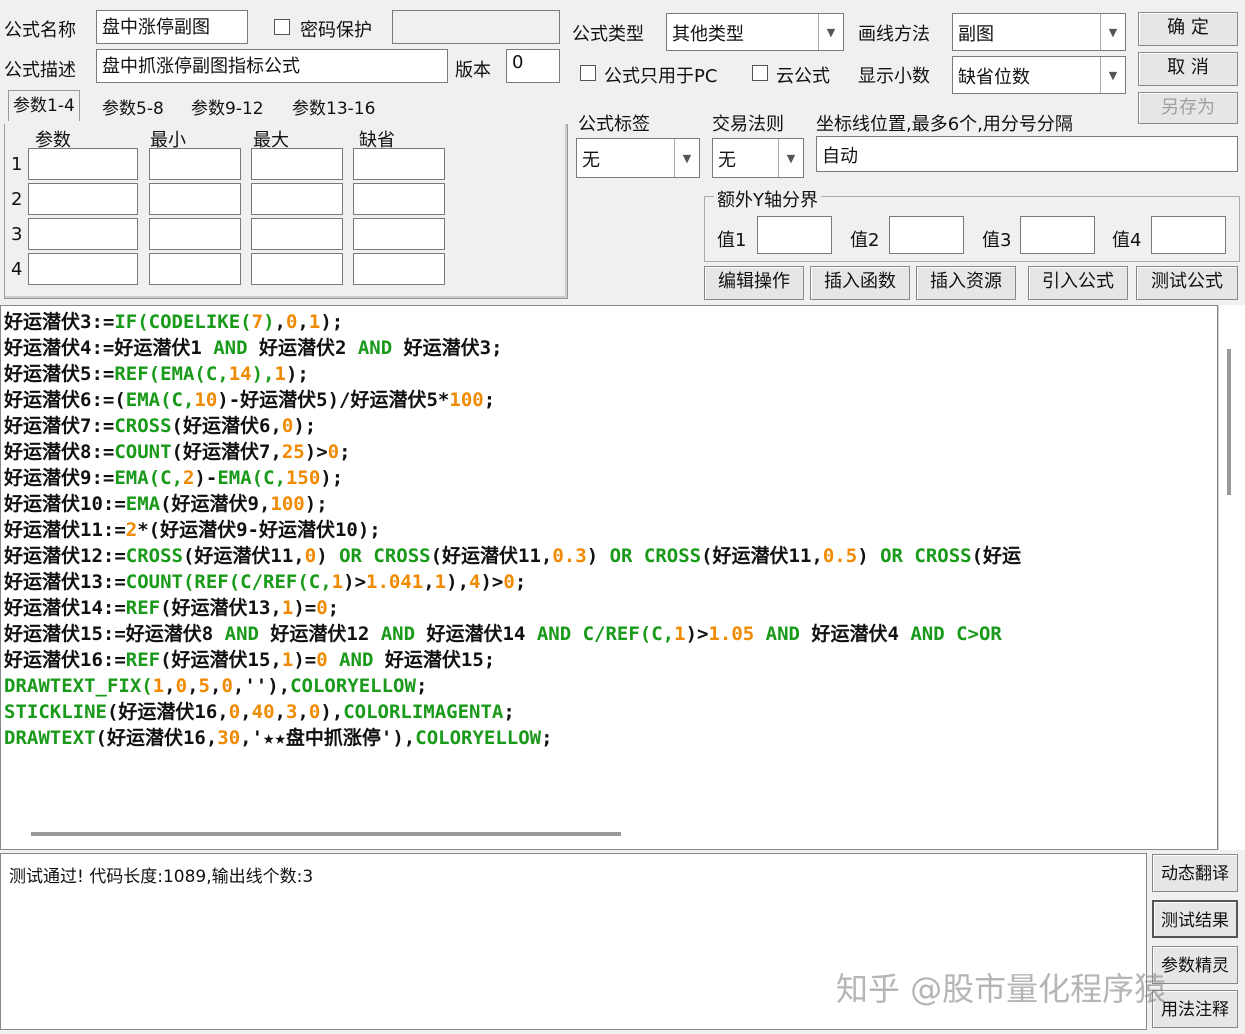  Describe the element at coordinates (610, 374) in the screenshot. I see `code-line: 好运潜伏5:=REF(EMA(C,14),1);` at that location.